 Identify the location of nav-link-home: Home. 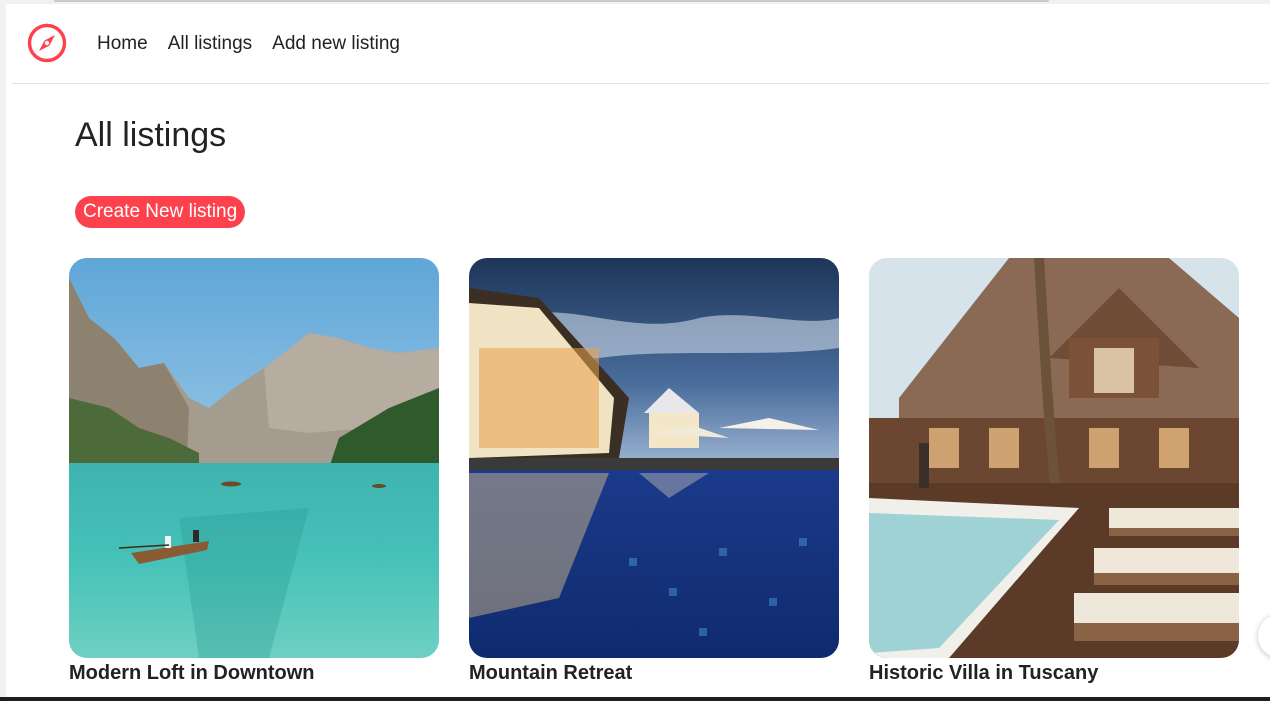
(122, 44).